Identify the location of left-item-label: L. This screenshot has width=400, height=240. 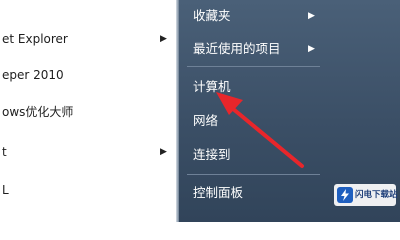
(5, 190).